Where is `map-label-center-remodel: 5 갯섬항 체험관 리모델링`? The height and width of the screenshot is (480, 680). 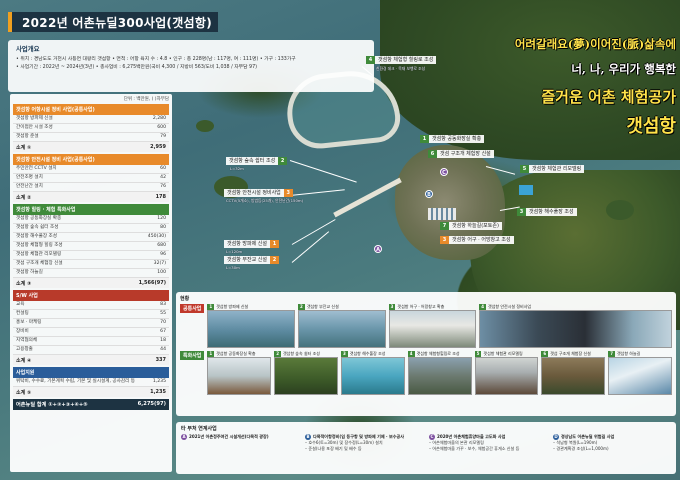
map-label-center-remodel: 5 갯섬항 체험관 리모델링 is located at coordinates (552, 169).